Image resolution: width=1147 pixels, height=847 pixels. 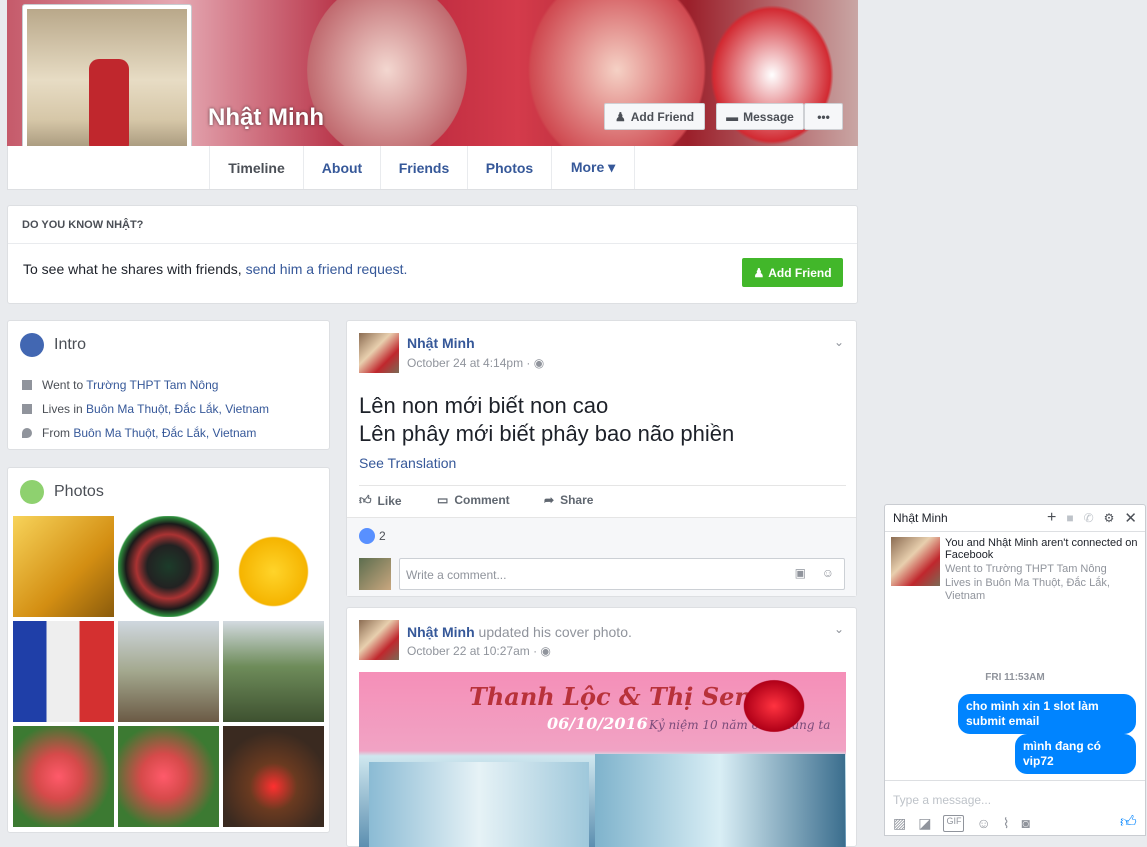 I want to click on message-icon: ▬, so click(x=732, y=116).